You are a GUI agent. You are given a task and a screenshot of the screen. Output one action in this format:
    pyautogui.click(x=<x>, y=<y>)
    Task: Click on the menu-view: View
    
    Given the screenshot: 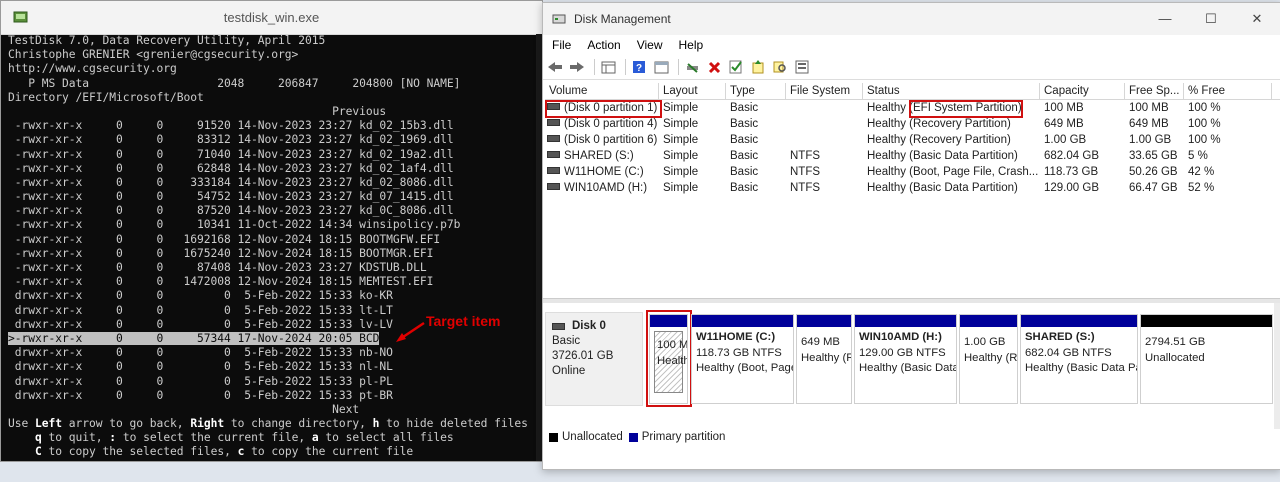 What is the action you would take?
    pyautogui.click(x=650, y=45)
    